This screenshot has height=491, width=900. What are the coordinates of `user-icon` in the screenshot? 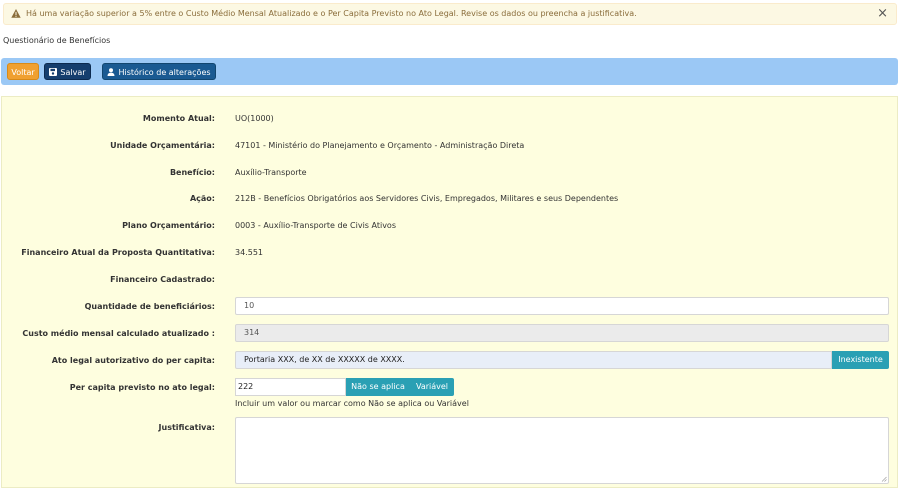 It's located at (111, 72).